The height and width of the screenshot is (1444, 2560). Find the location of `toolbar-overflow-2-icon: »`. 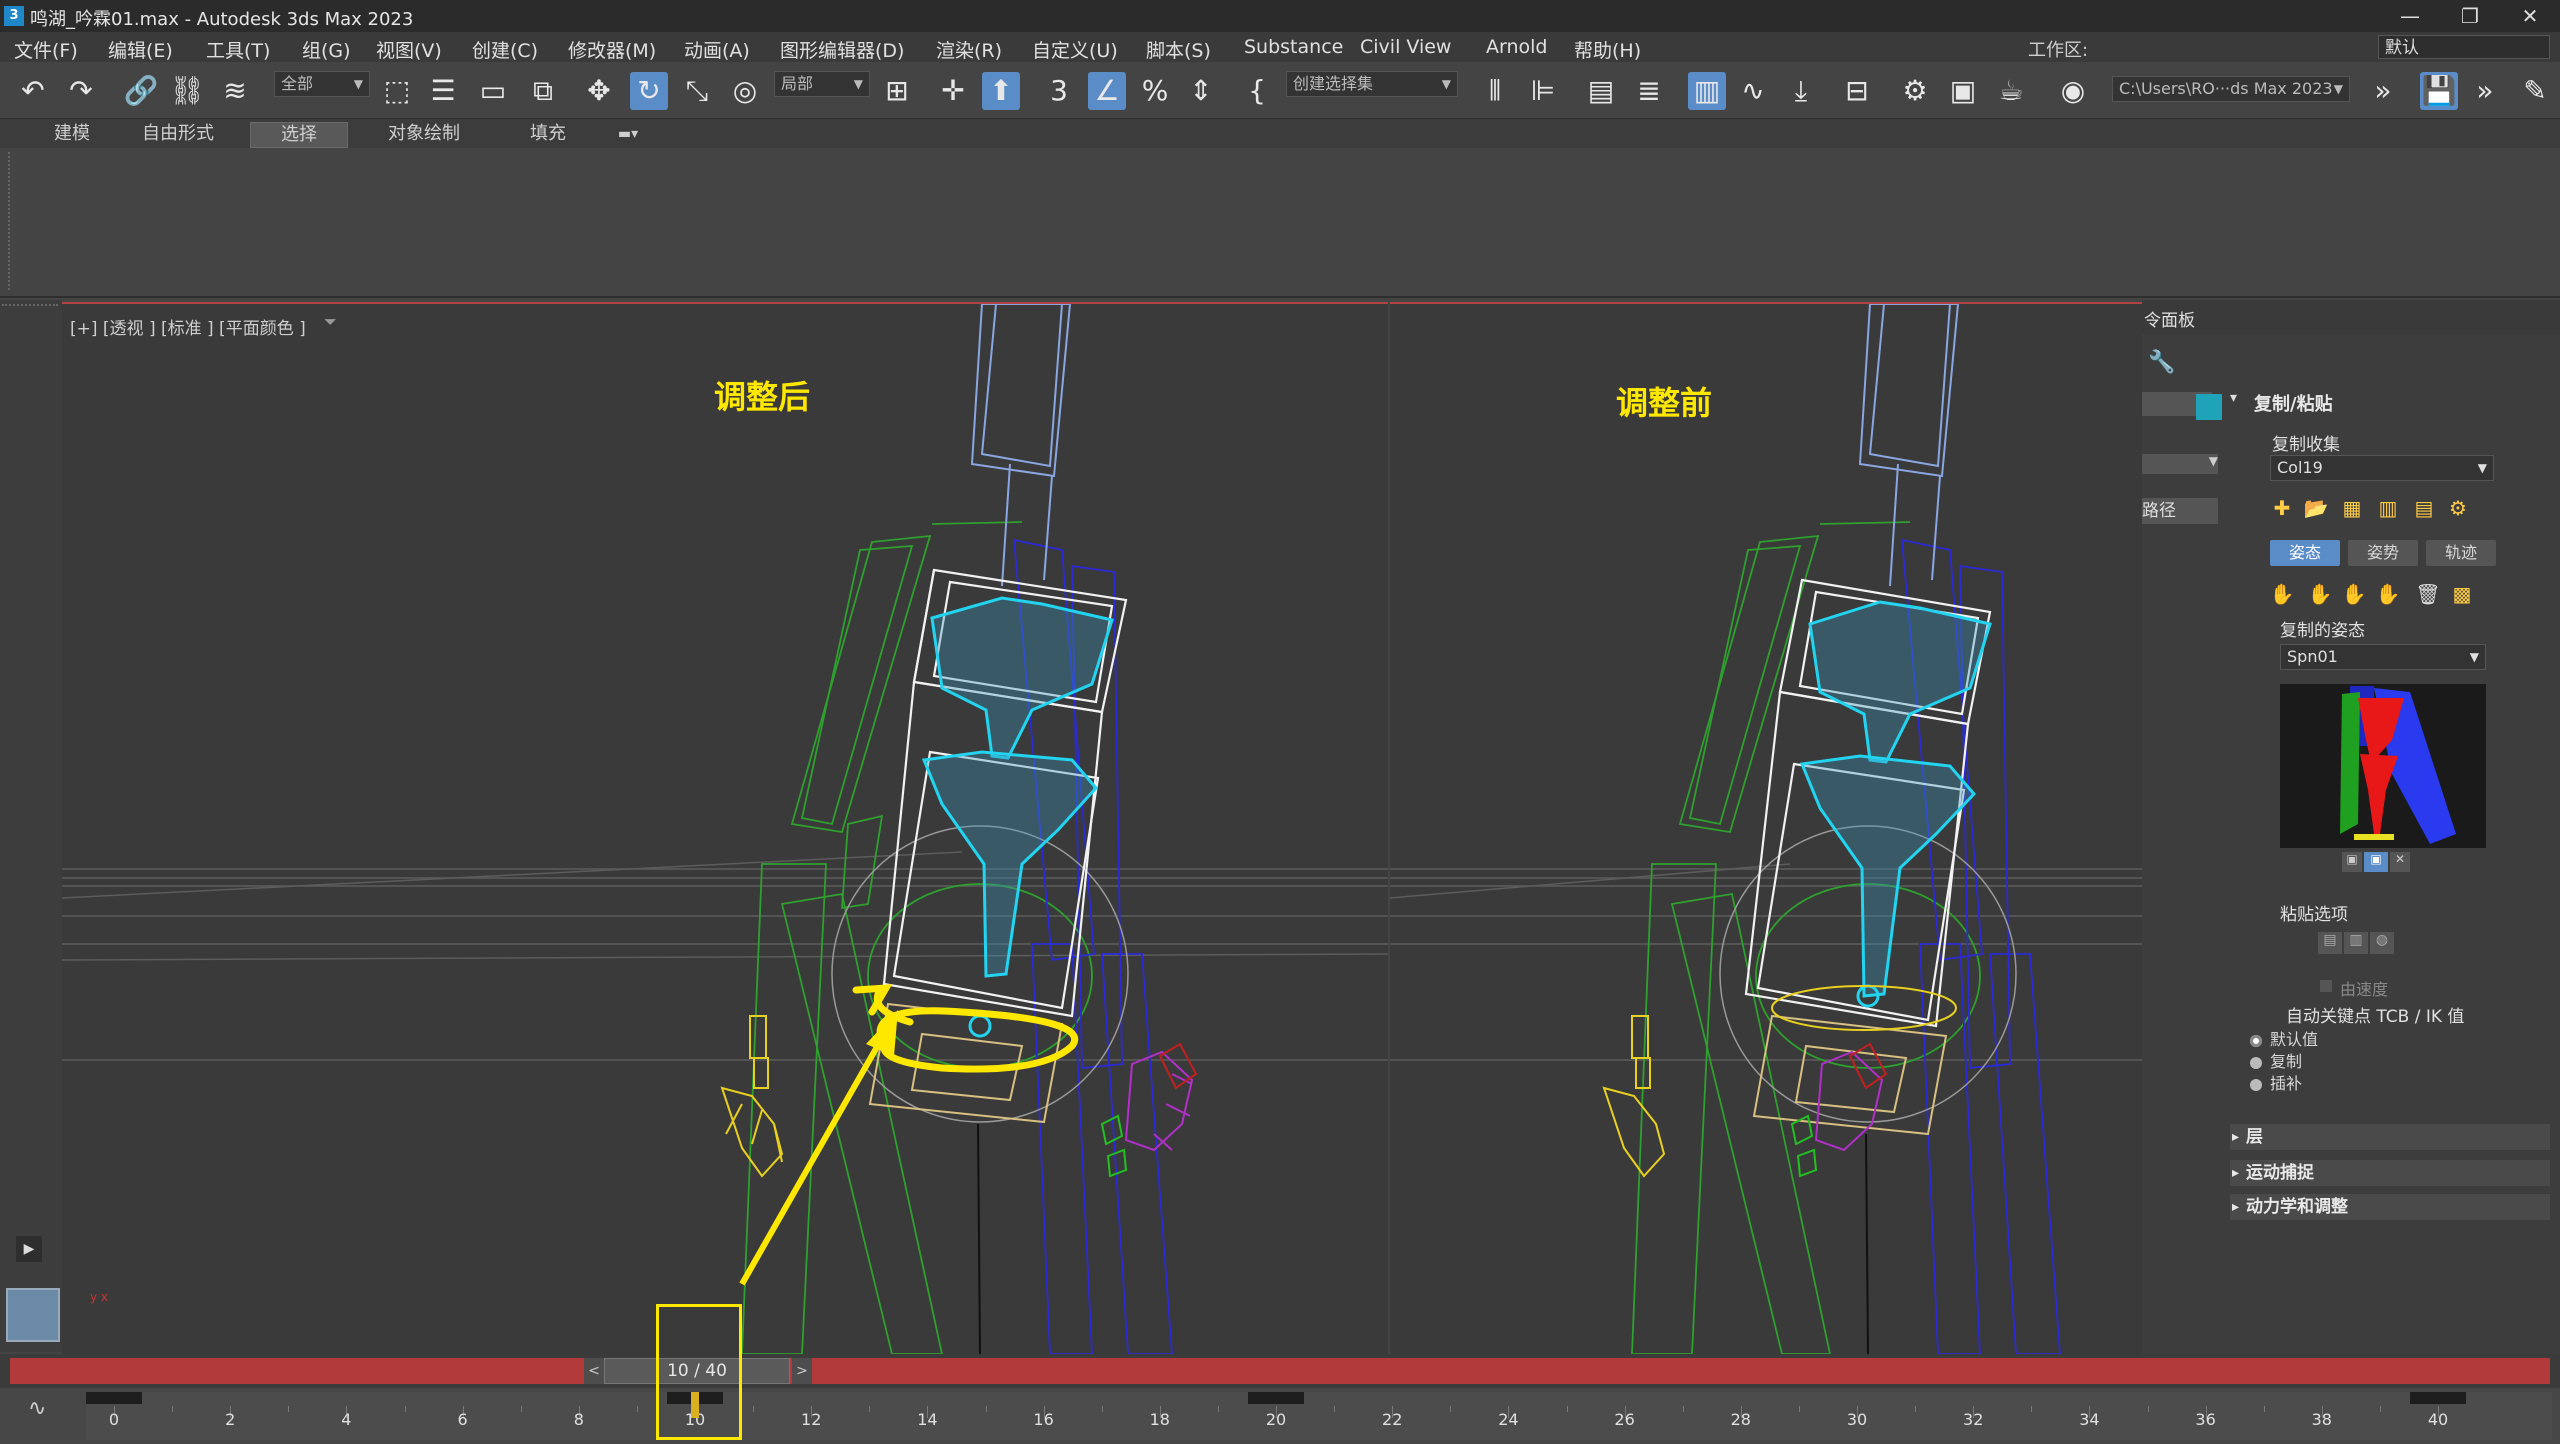

toolbar-overflow-2-icon: » is located at coordinates (2485, 91).